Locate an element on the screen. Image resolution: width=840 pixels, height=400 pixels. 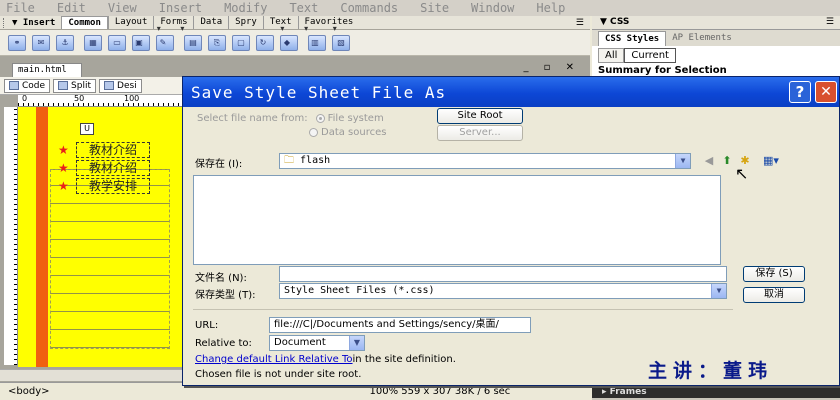
media-icon: ✎ is located at coordinates (165, 42).